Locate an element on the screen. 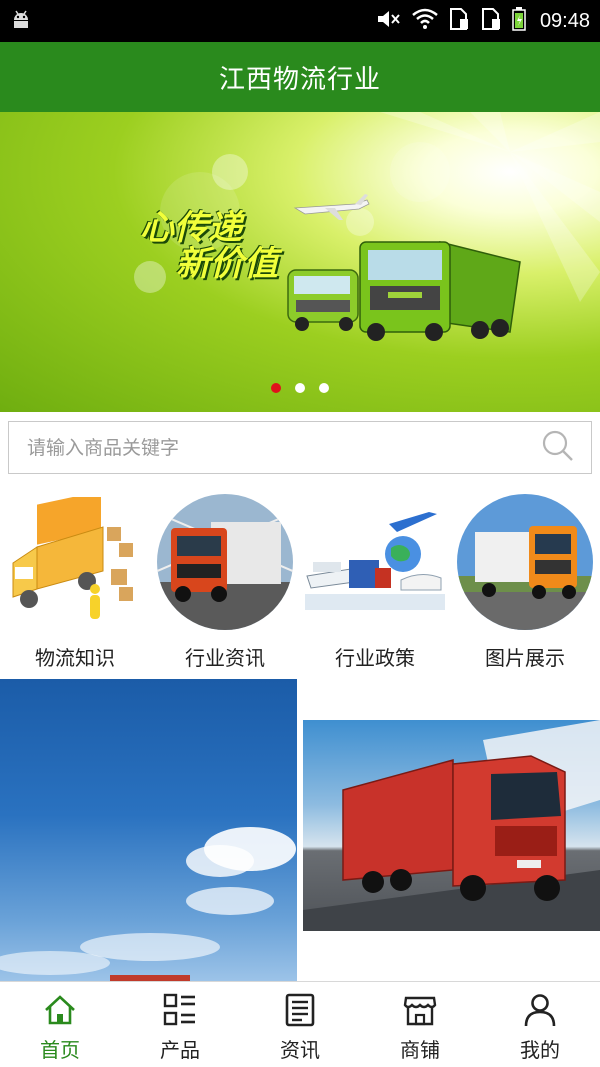 Image resolution: width=600 pixels, height=1067 pixels. red-truck-graphic is located at coordinates (451, 825).